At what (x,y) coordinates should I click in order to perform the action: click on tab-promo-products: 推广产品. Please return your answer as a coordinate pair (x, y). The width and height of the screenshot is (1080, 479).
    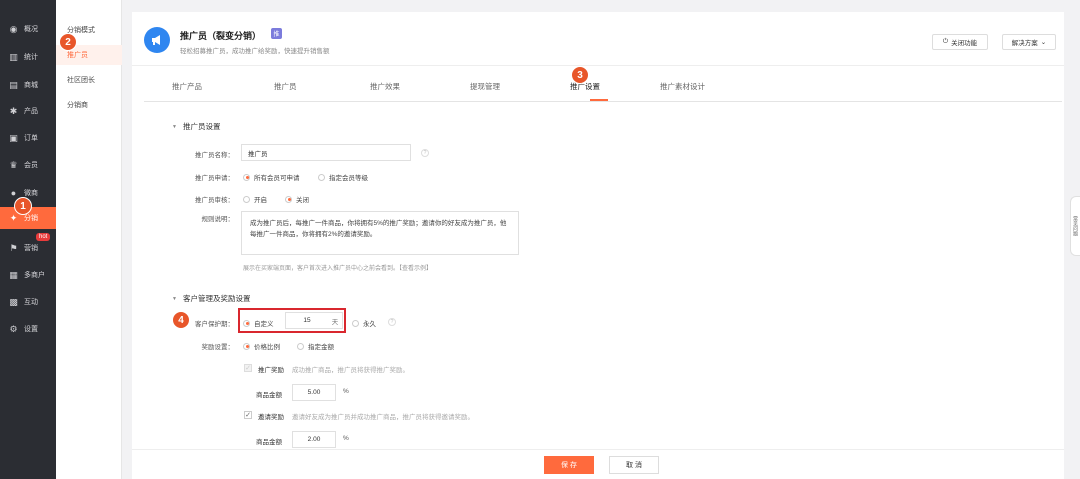
    Looking at the image, I should click on (187, 86).